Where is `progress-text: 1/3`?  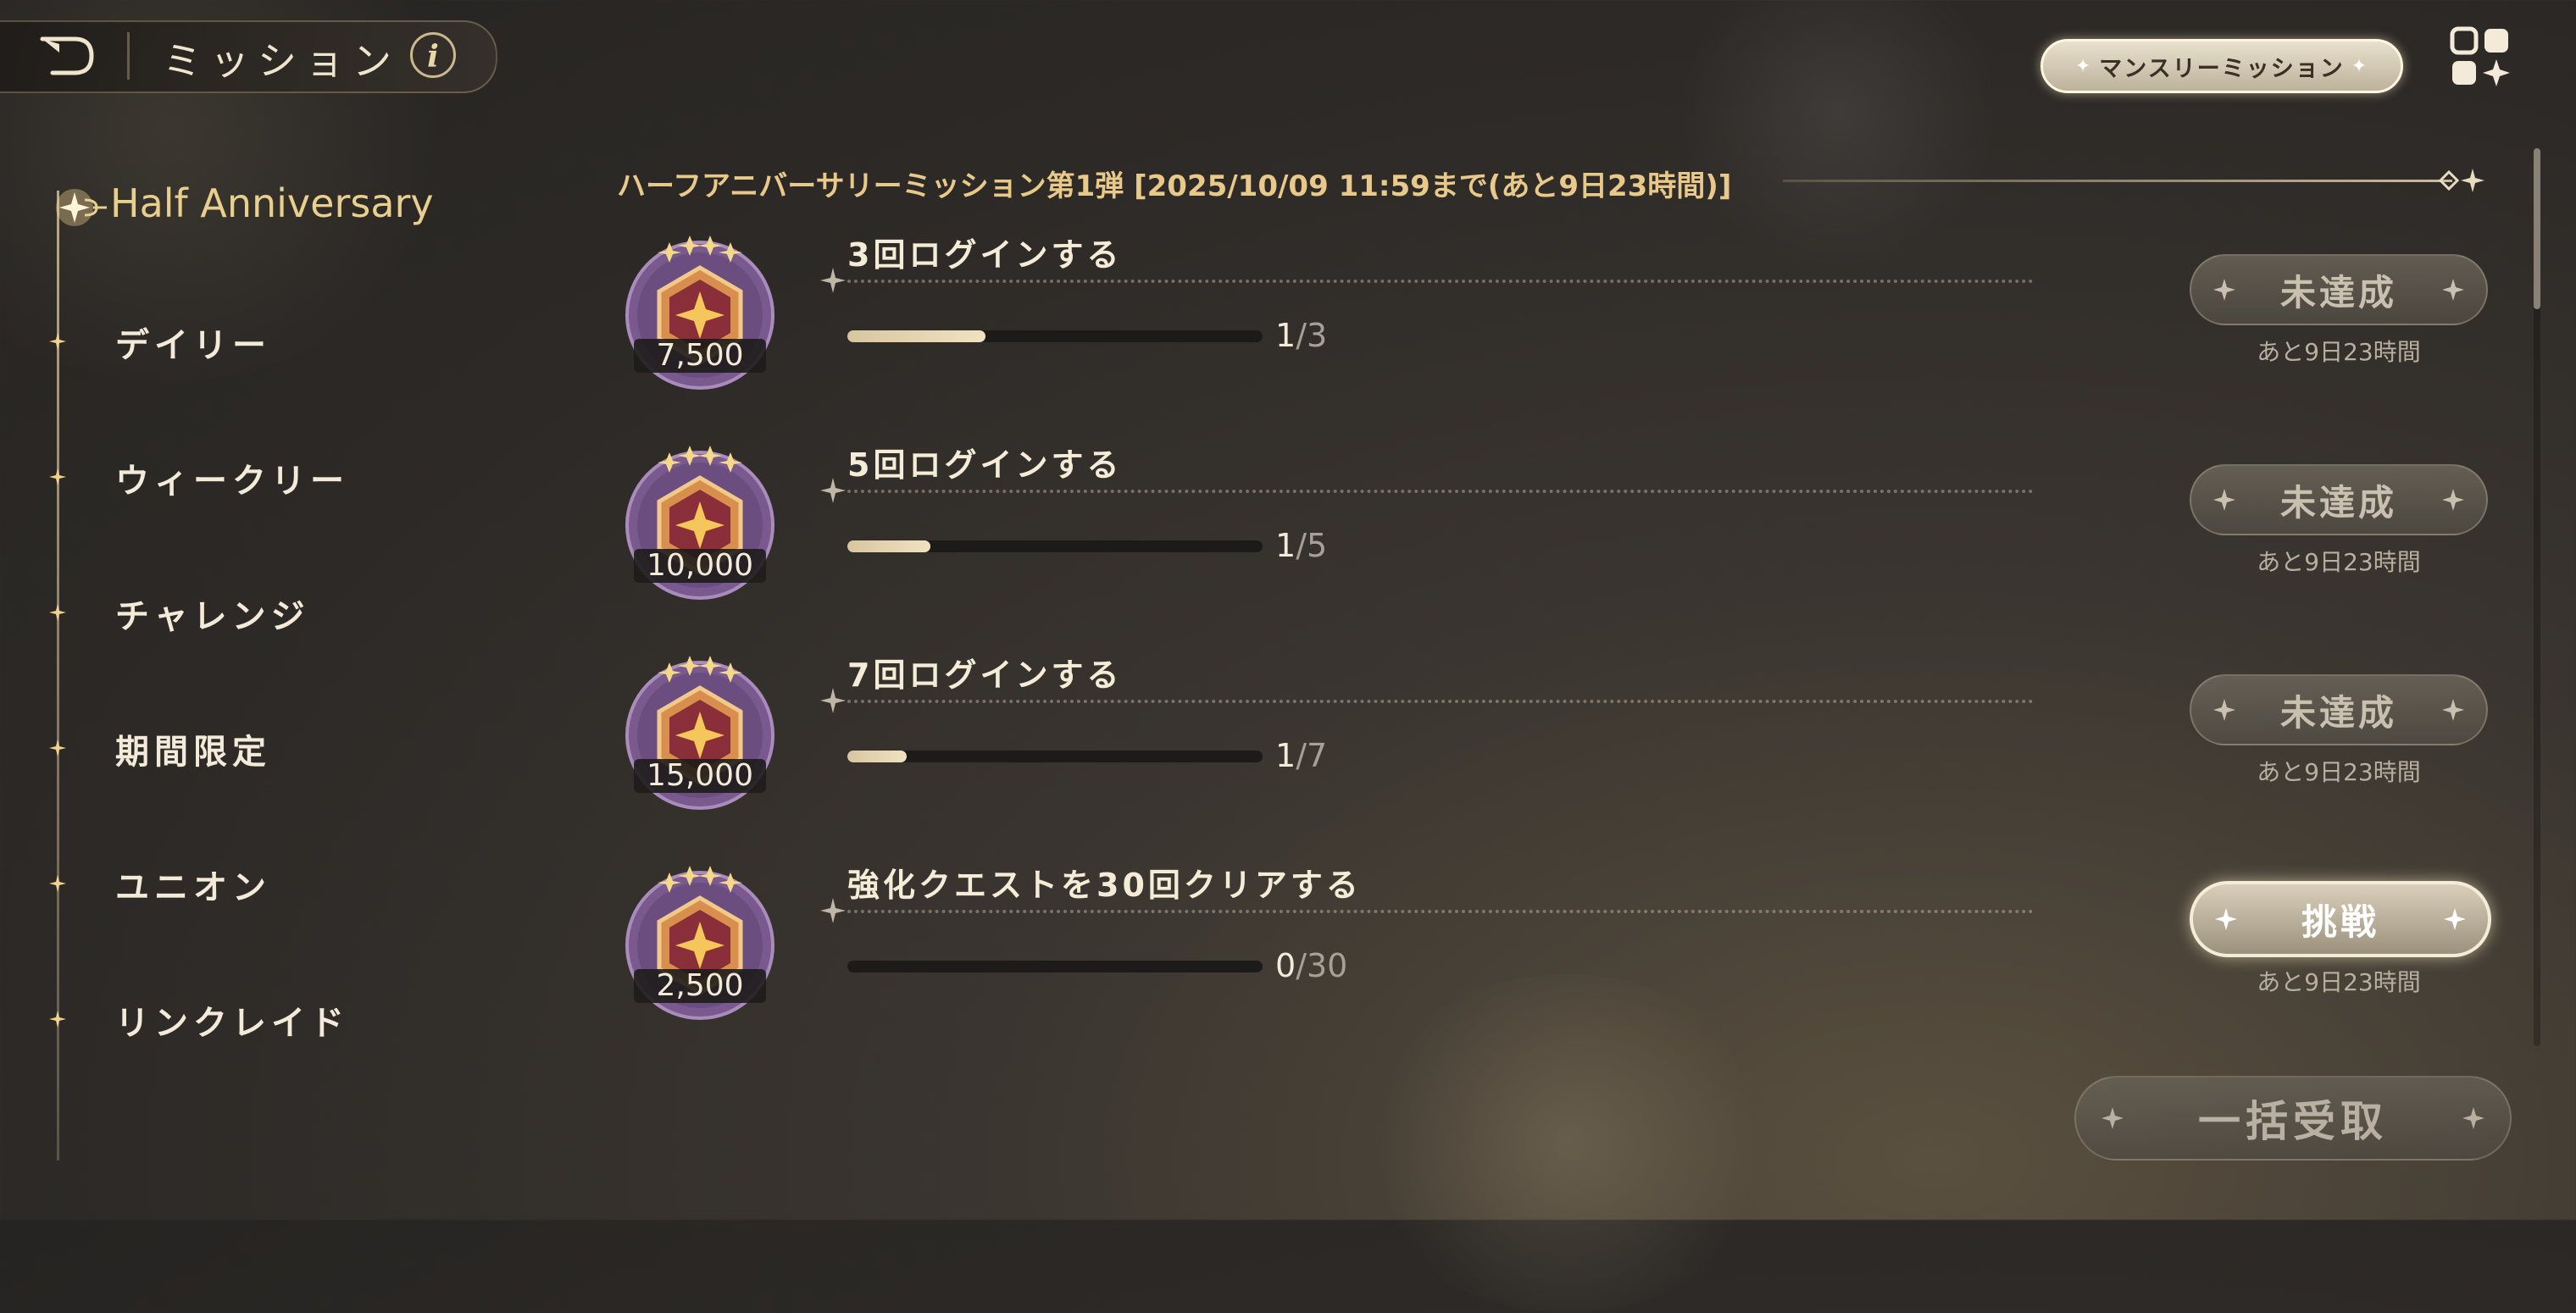
progress-text: 1/3 is located at coordinates (1301, 335).